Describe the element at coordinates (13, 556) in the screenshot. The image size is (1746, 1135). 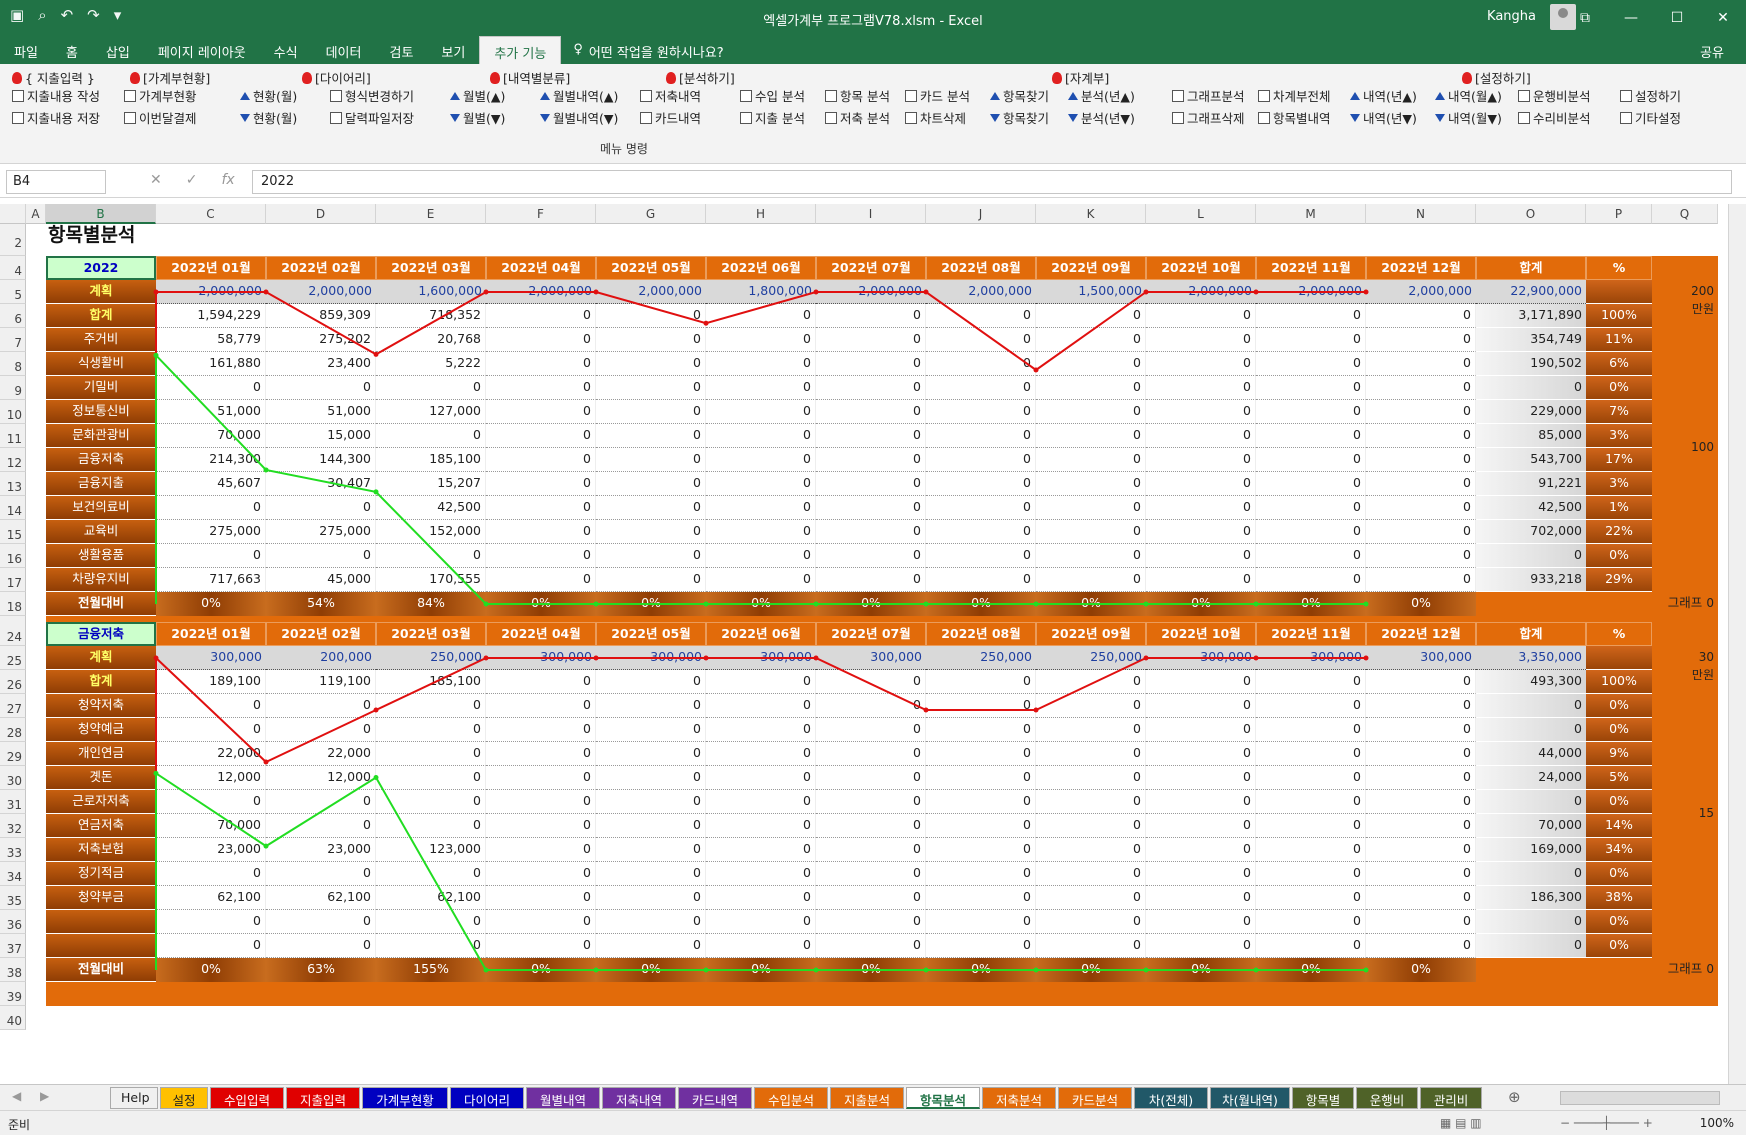
I see `row-header: 16` at that location.